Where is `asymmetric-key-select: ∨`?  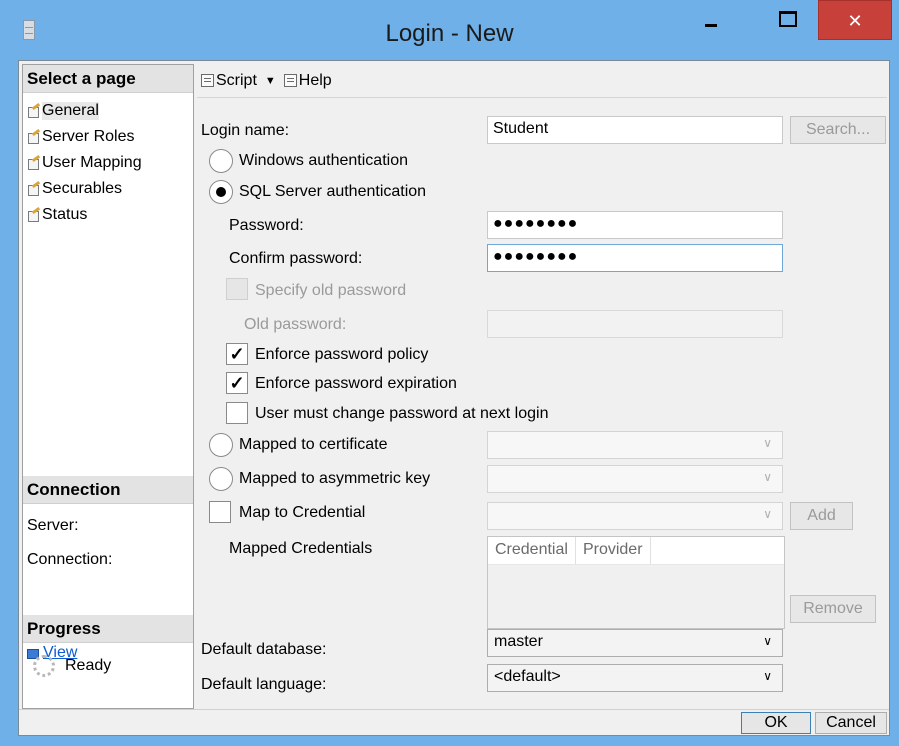
asymmetric-key-select: ∨ is located at coordinates (635, 479).